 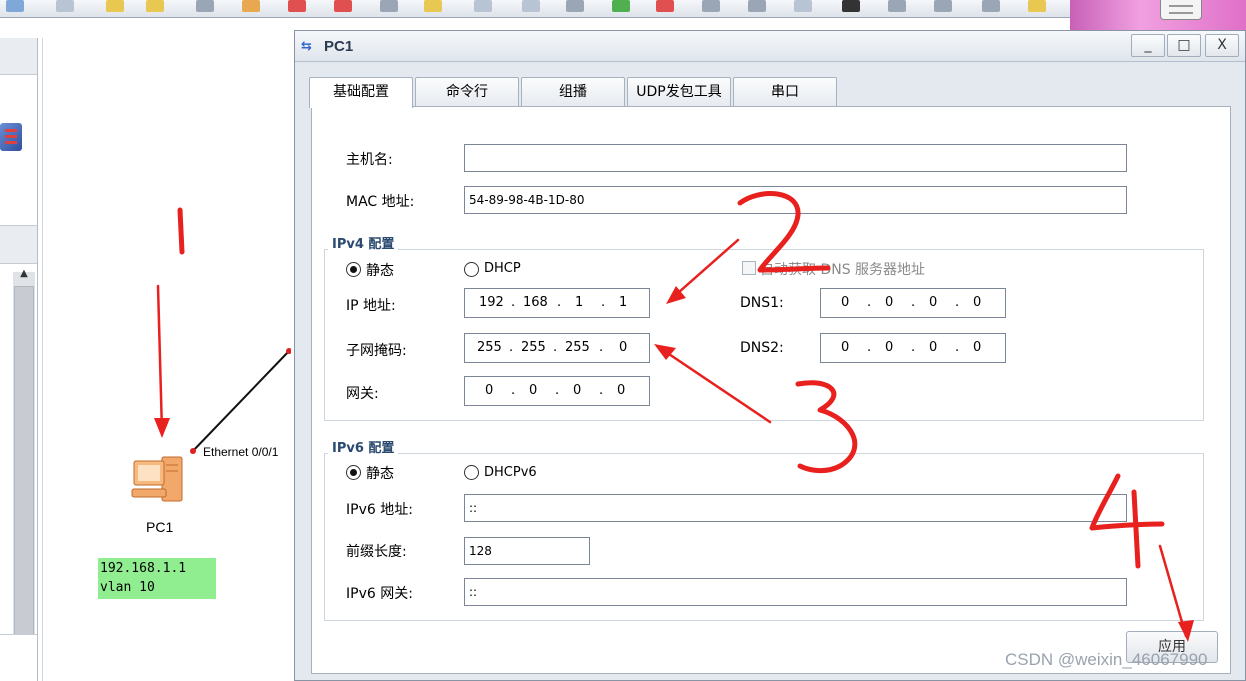 What do you see at coordinates (843, 270) in the screenshot?
I see `dns-auto-label: 自动获取 DNS 服务器地址` at bounding box center [843, 270].